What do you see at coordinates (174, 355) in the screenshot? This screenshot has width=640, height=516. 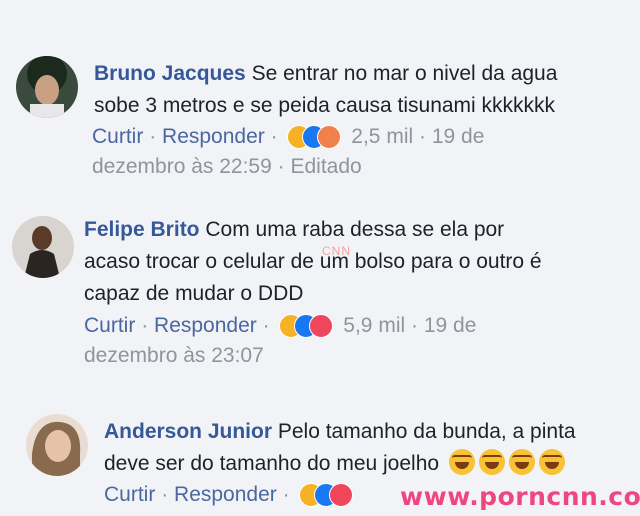 I see `timestamp: dezembro às 23:07` at bounding box center [174, 355].